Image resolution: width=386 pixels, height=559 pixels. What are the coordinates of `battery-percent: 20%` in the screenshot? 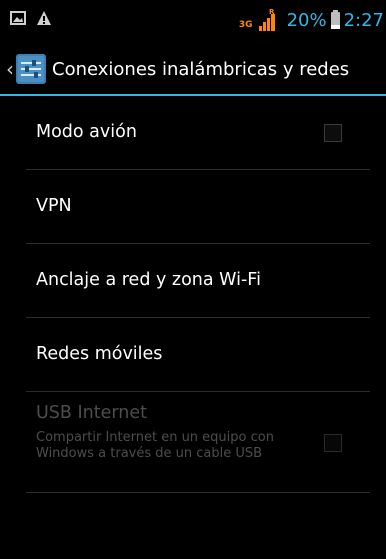 It's located at (306, 20).